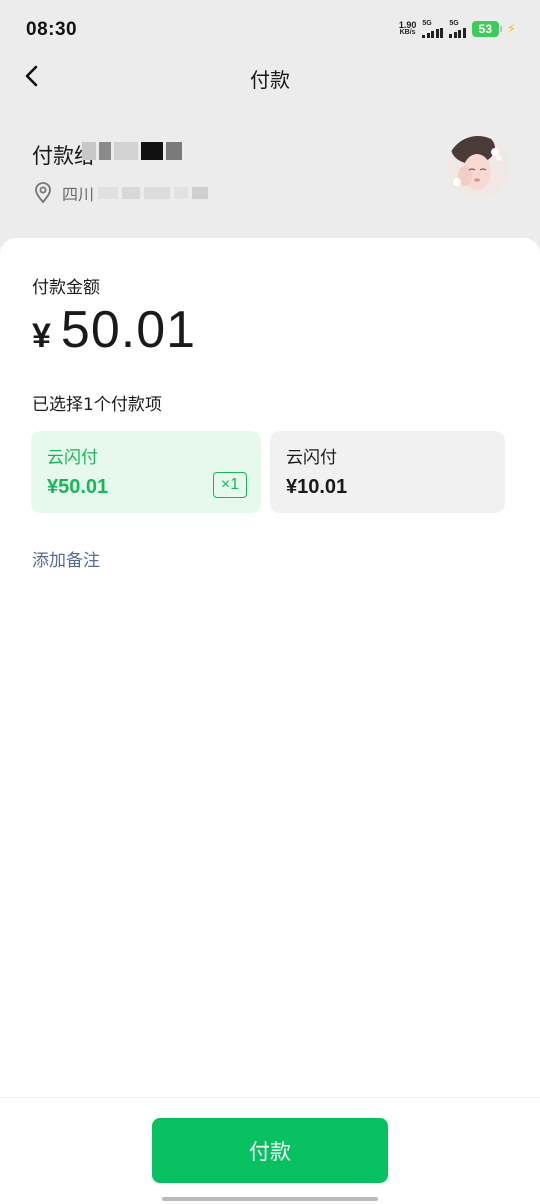 The image size is (540, 1204). I want to click on status-indicators: 1.90 KB/s 5G 5G 53 ⚡, so click(457, 29).